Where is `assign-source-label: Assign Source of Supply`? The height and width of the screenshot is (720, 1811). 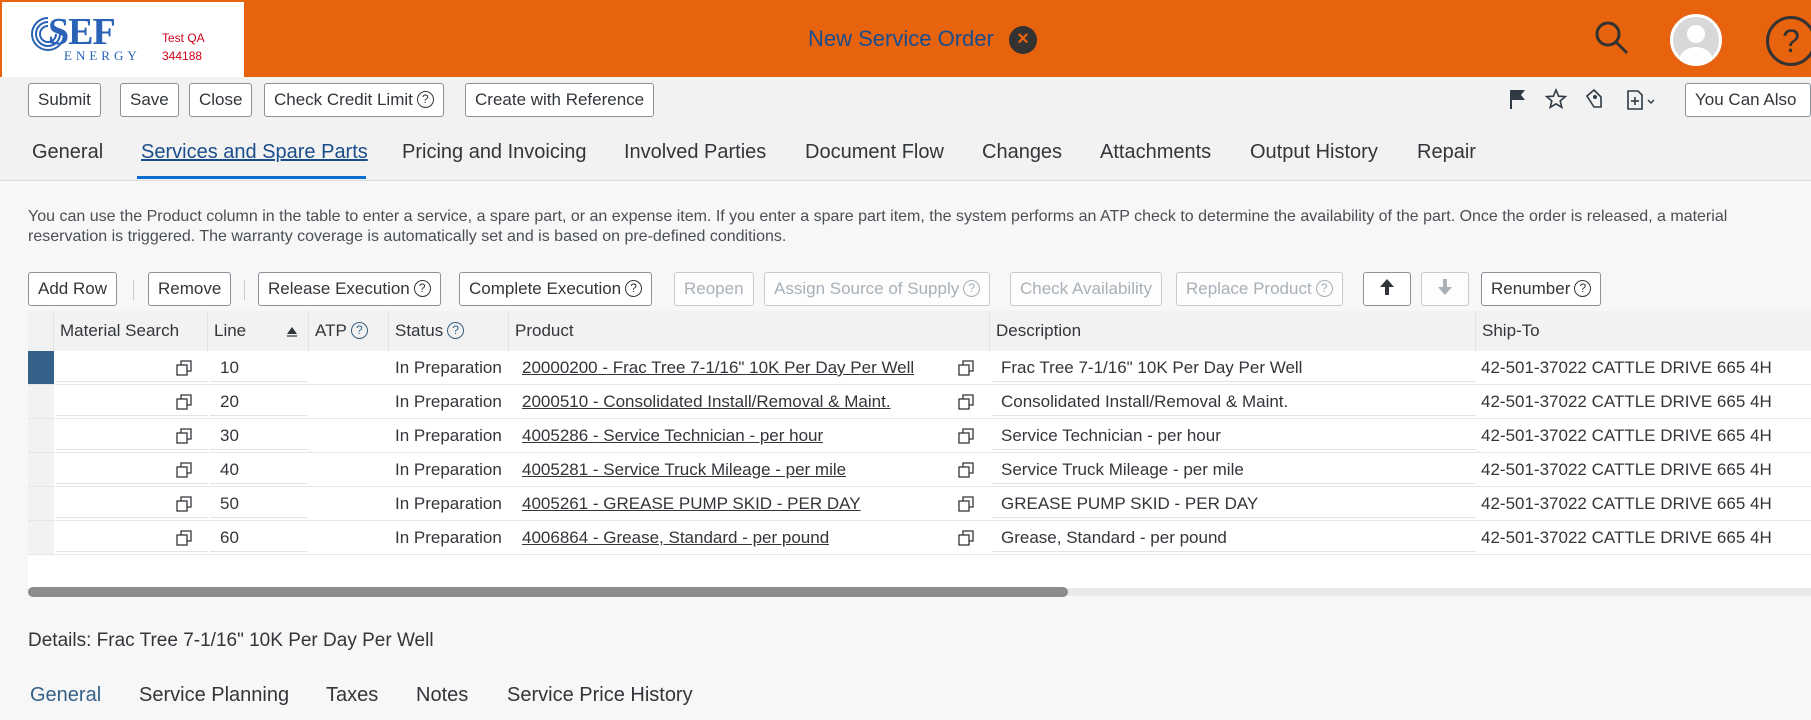 assign-source-label: Assign Source of Supply is located at coordinates (867, 288).